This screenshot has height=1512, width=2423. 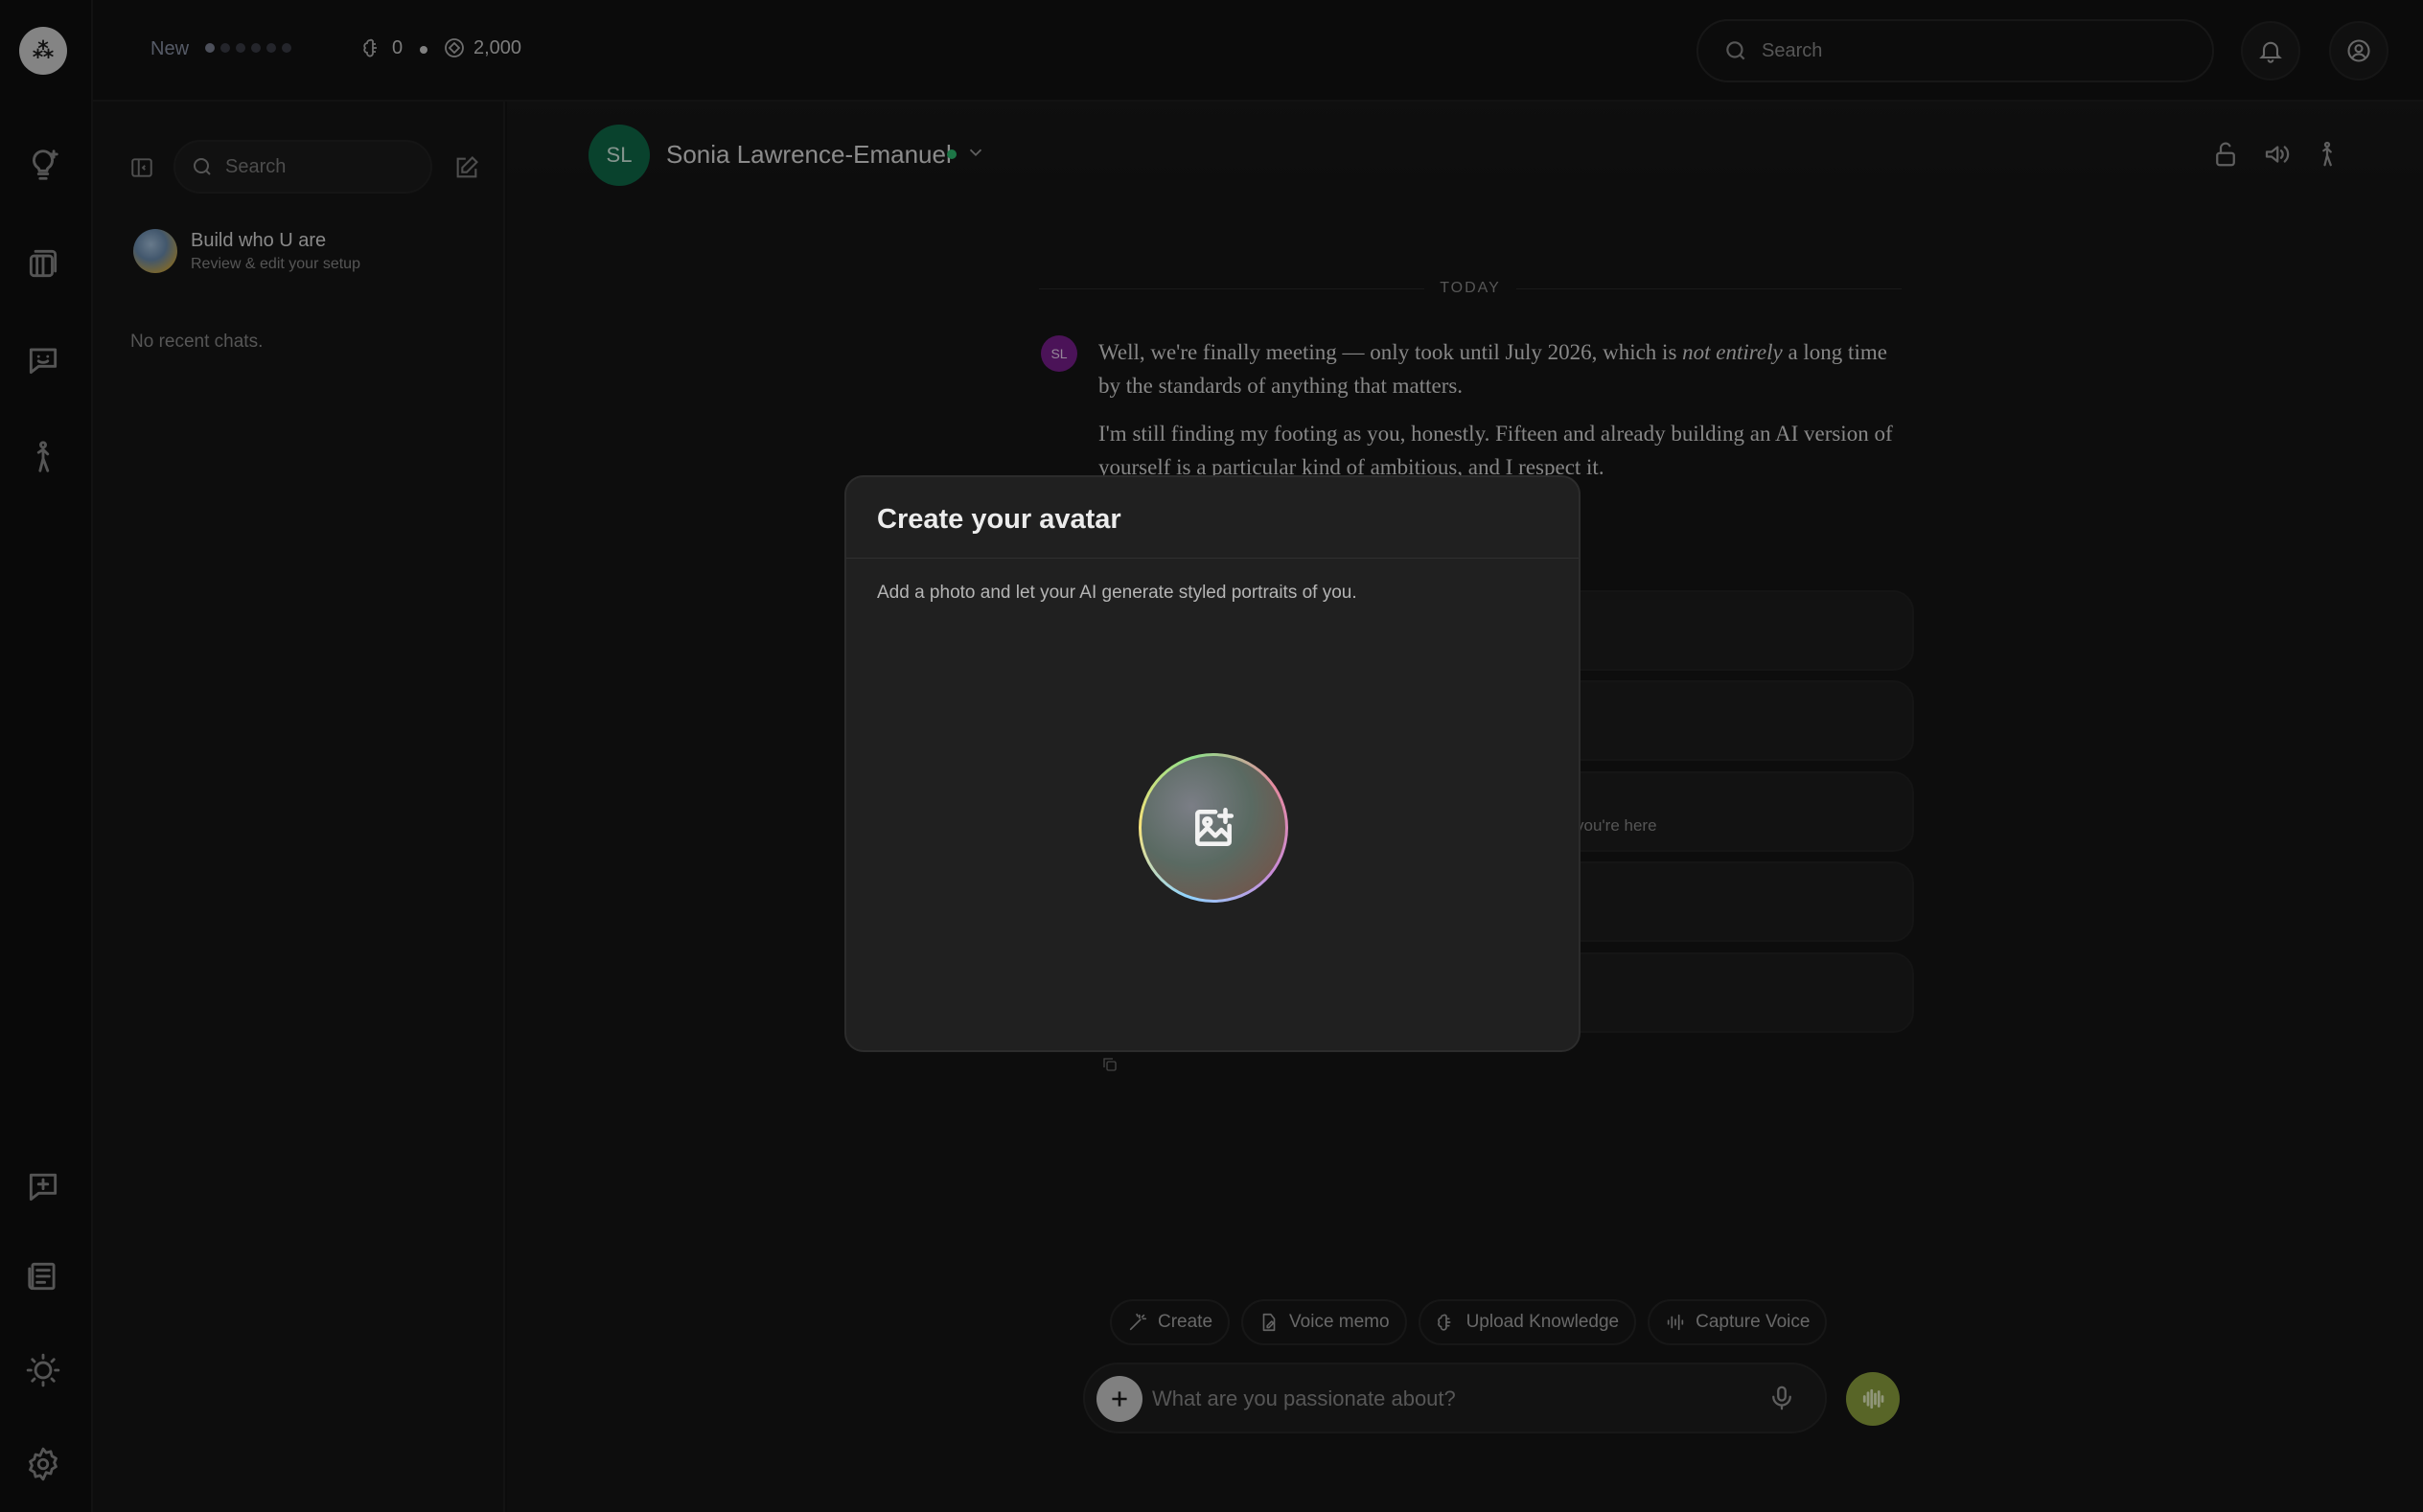 I want to click on modal-title: Create your avatar, so click(x=999, y=519).